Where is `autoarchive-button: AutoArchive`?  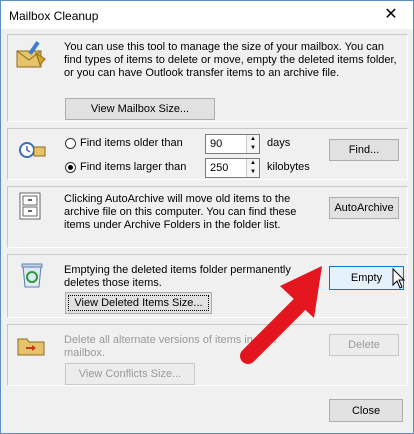 autoarchive-button: AutoArchive is located at coordinates (364, 208).